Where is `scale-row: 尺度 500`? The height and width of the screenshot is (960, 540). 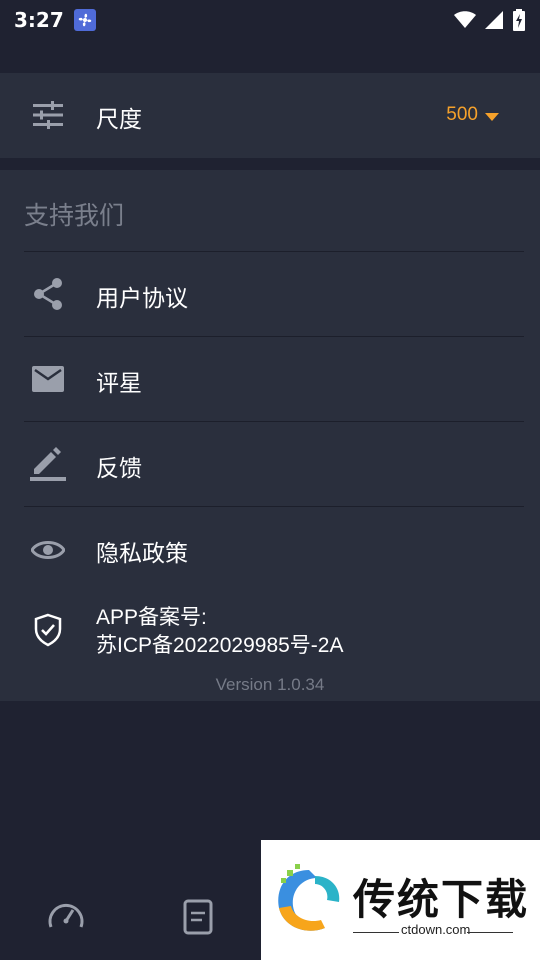
scale-row: 尺度 500 is located at coordinates (270, 115).